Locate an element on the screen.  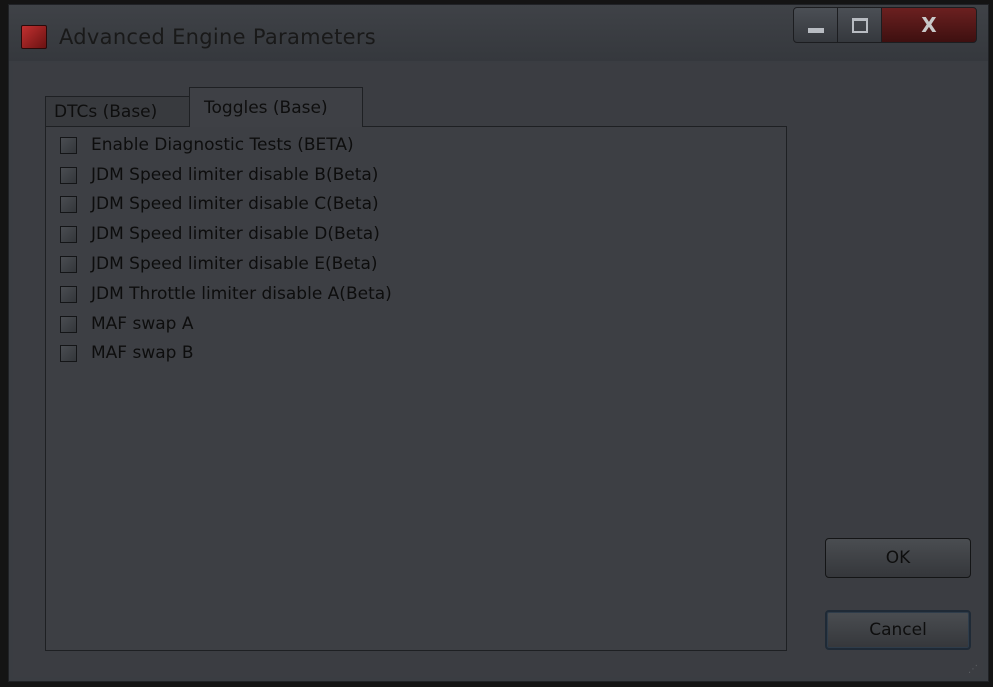
toggle-label: JDM Speed limiter disable B(Beta) is located at coordinates (235, 175).